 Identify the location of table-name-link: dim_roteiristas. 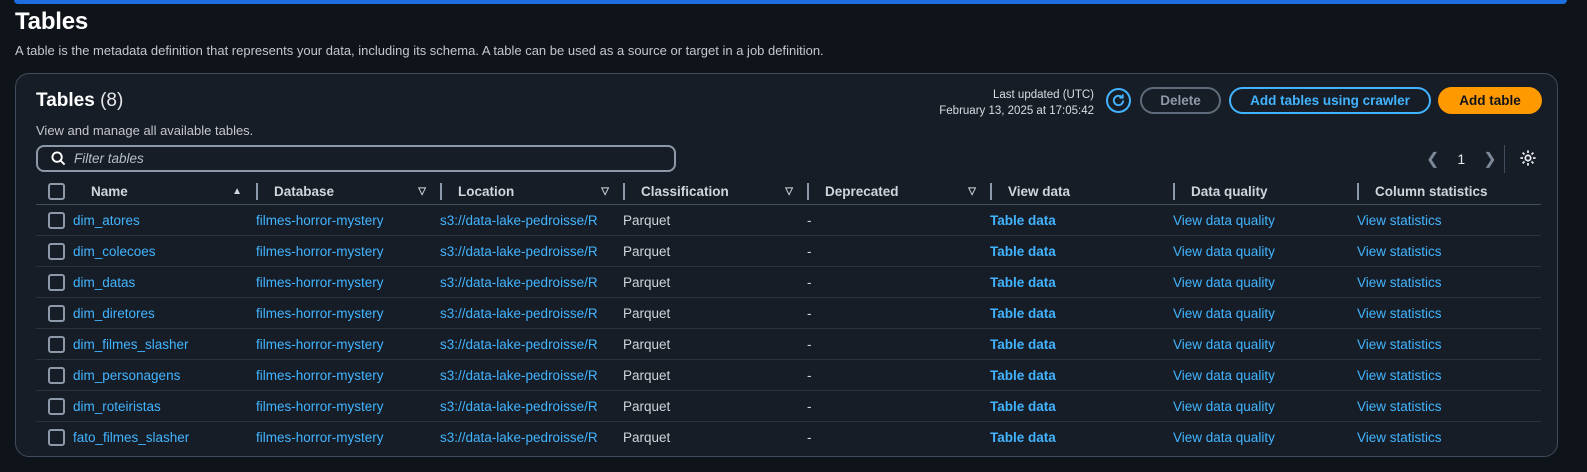
(117, 406).